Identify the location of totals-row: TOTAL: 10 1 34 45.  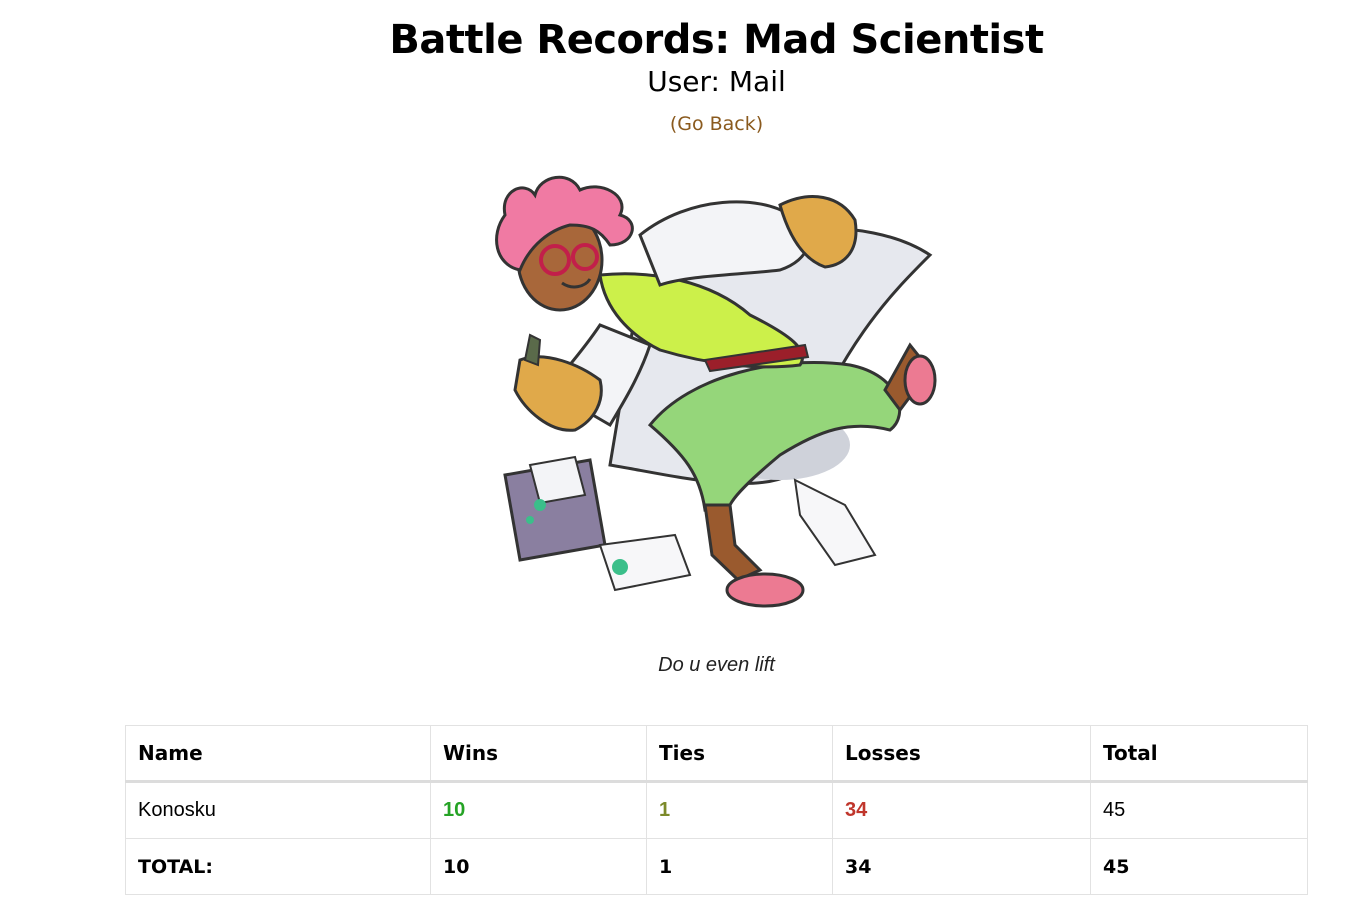
(716, 866).